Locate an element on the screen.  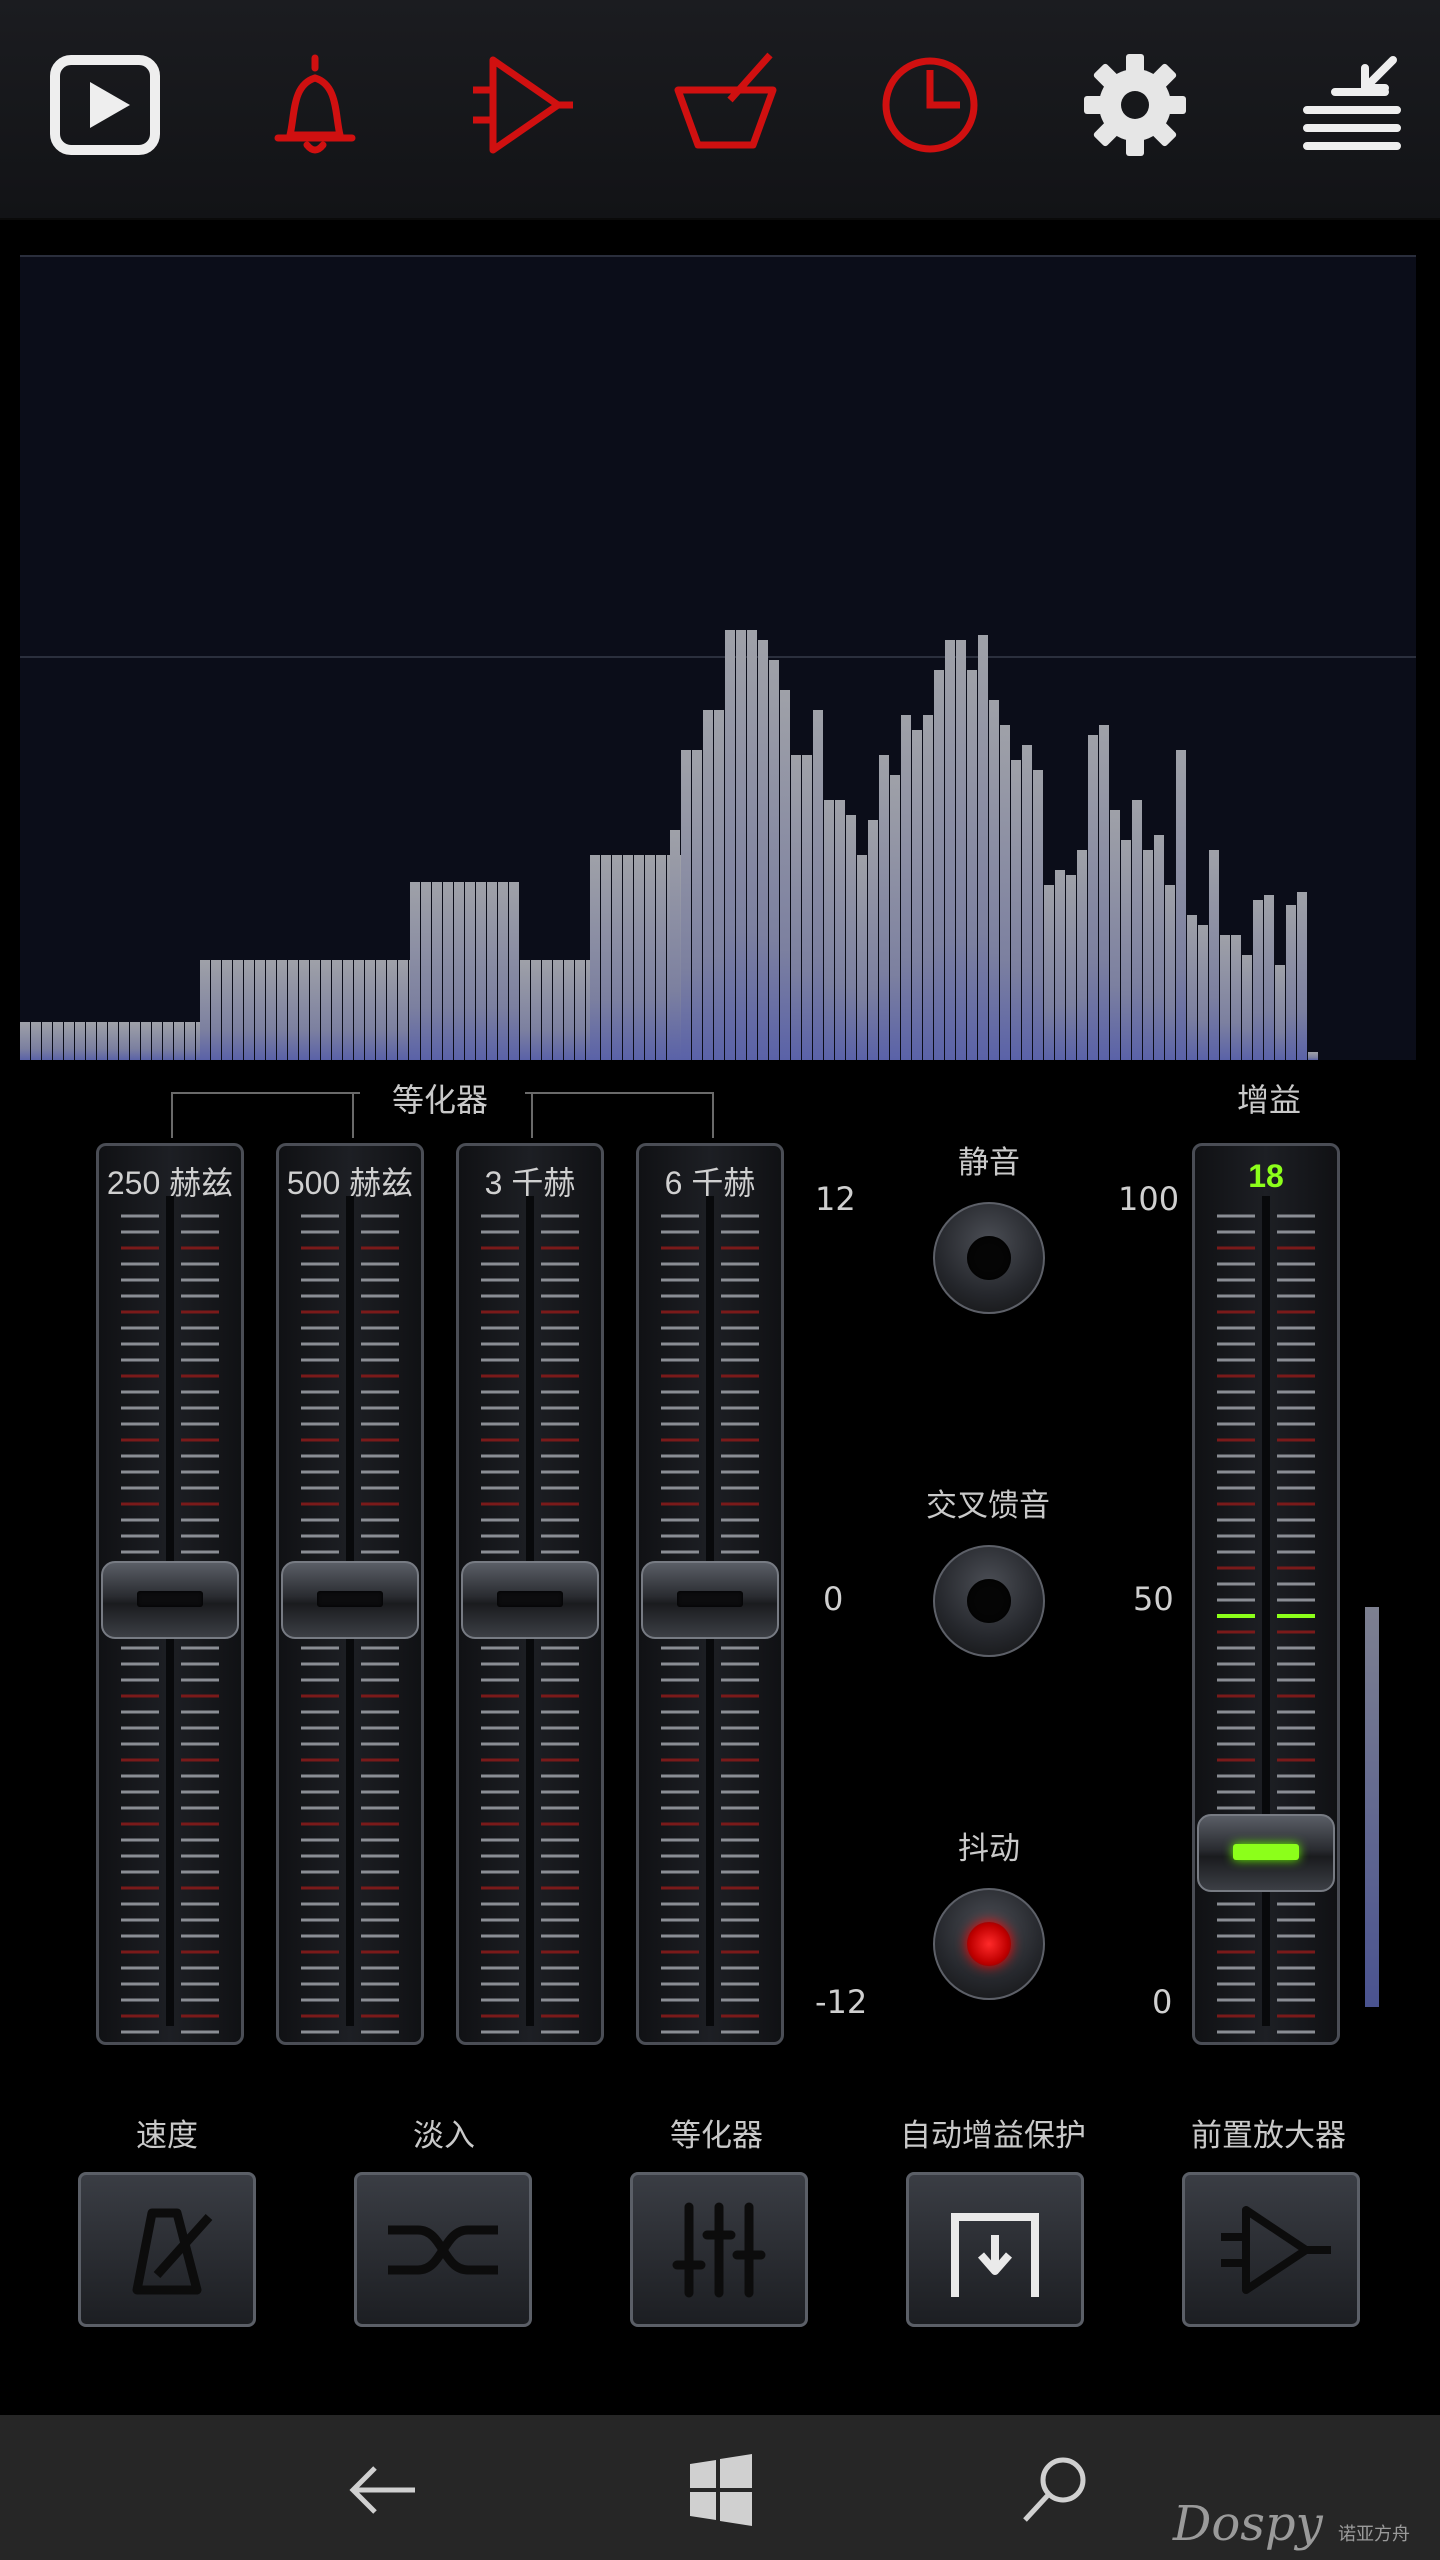
preamp-label: 前置放大器 is located at coordinates (1268, 2136).